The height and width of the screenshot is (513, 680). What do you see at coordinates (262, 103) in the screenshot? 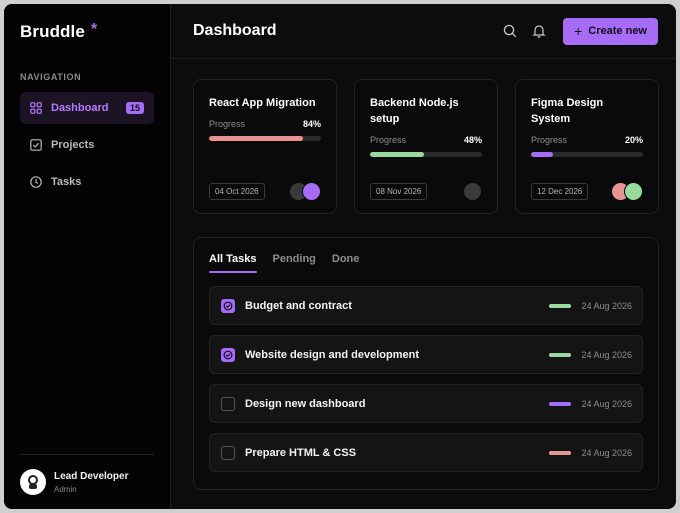
I see `project-title: React App Migration` at bounding box center [262, 103].